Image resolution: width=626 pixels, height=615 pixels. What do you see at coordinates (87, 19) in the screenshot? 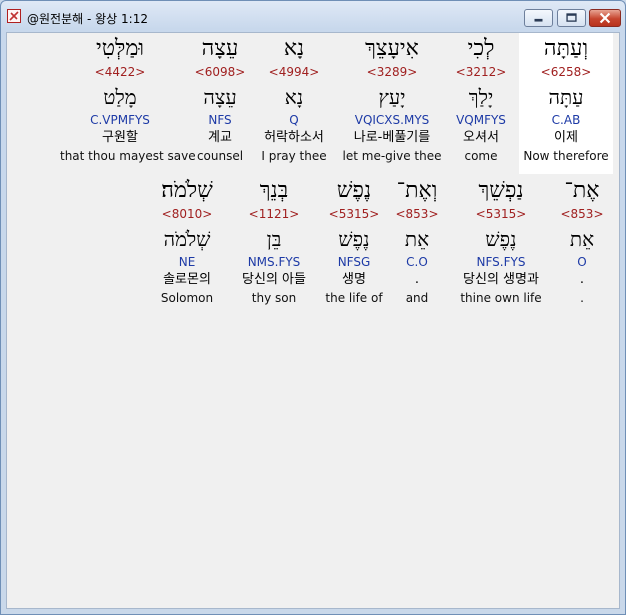
I see `window-title: @원전분해 - 왕상 1:12` at bounding box center [87, 19].